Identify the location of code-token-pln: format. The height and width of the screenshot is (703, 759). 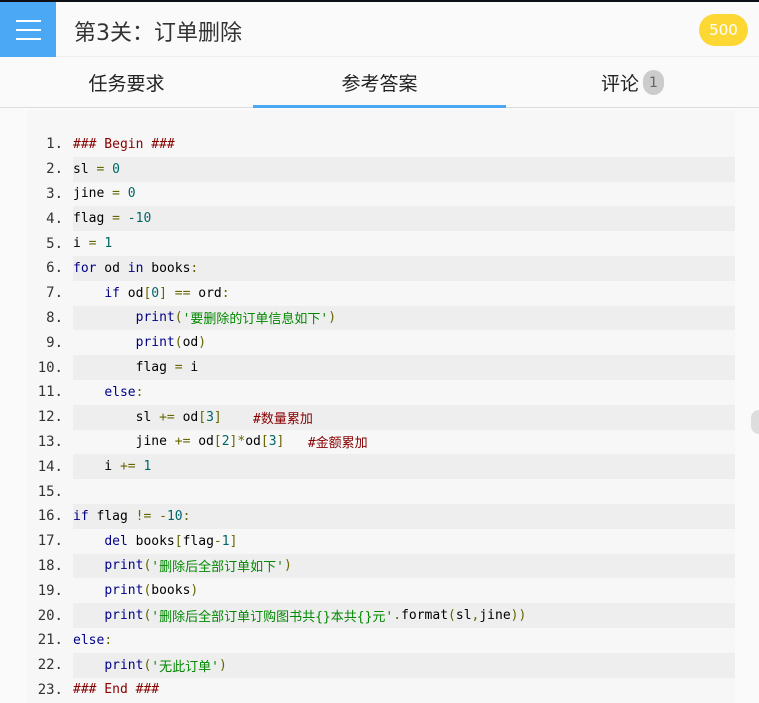
(425, 616).